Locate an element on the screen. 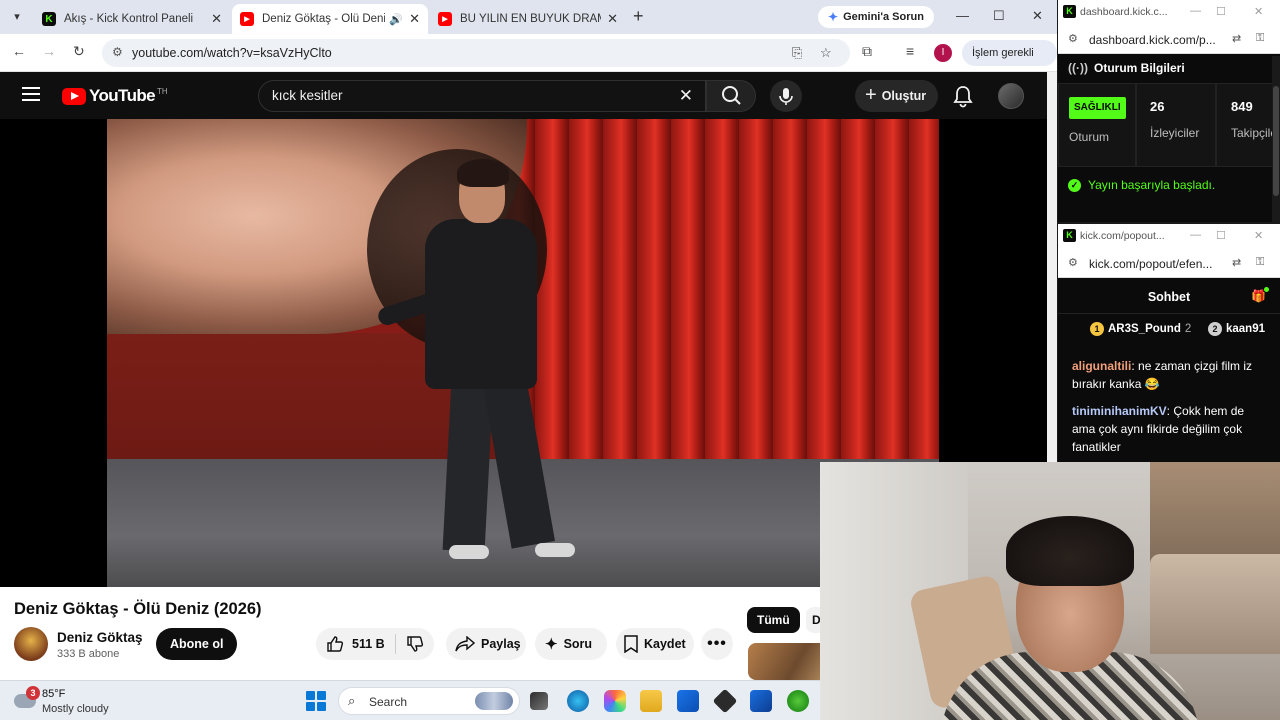  audio-playing-icon: 🔊 is located at coordinates (396, 19).